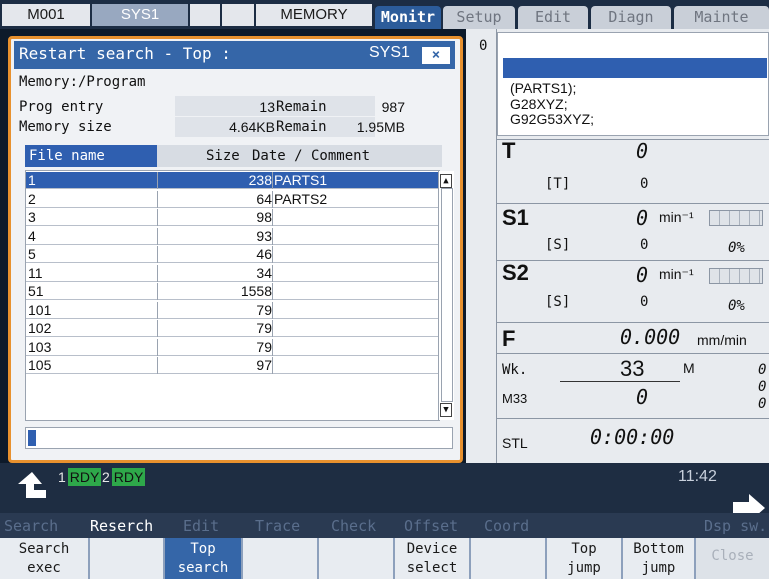 Image resolution: width=769 pixels, height=579 pixels. I want to click on feed-value: 0.000, so click(650, 337).